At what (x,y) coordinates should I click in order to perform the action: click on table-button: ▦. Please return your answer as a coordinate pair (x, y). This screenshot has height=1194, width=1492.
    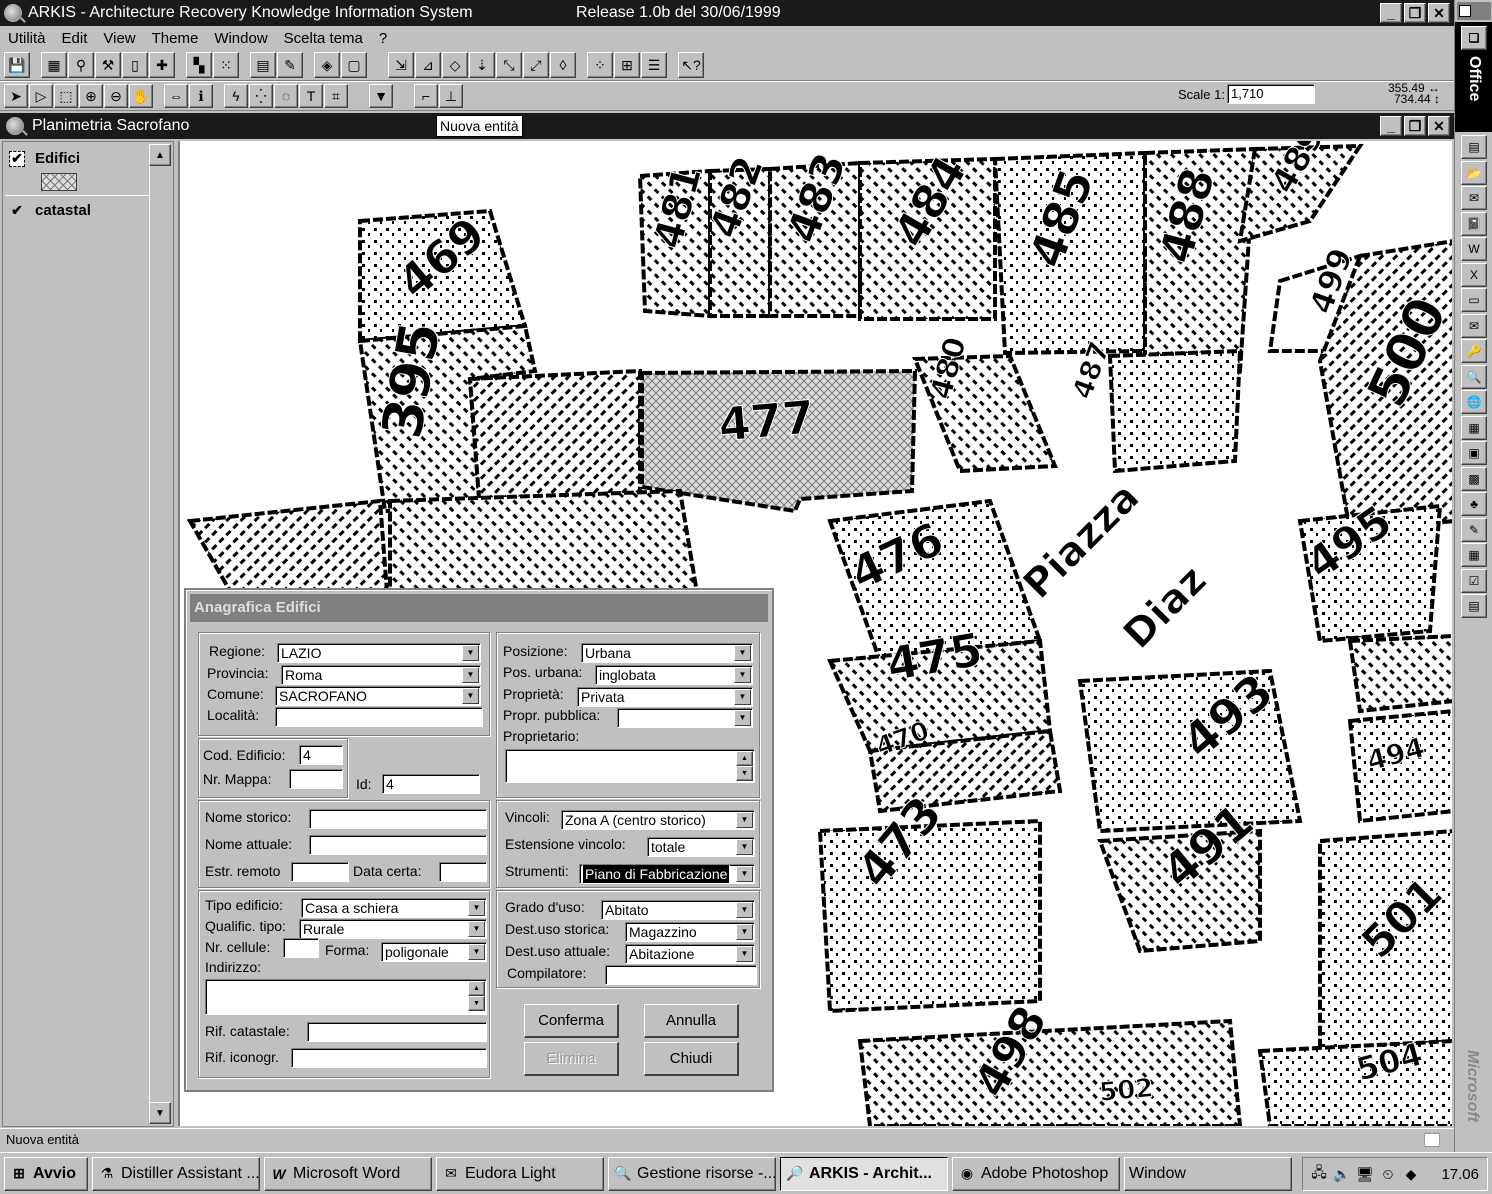
    Looking at the image, I should click on (54, 65).